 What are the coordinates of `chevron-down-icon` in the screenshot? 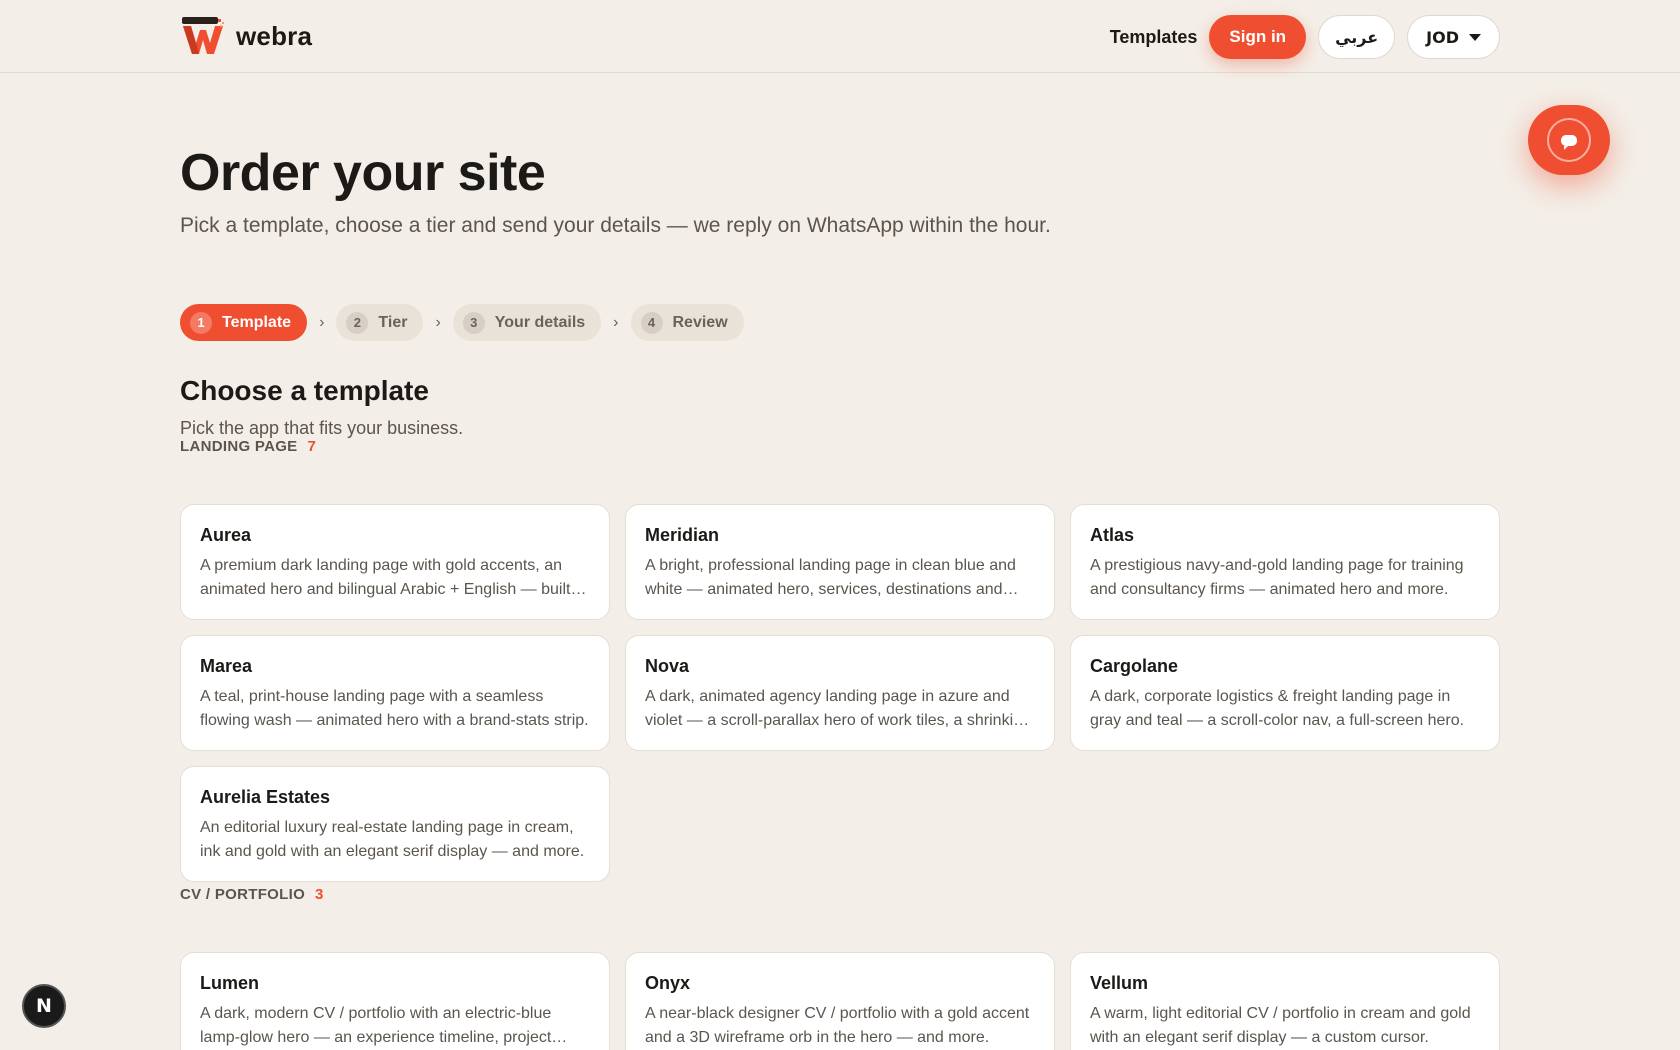 It's located at (1475, 37).